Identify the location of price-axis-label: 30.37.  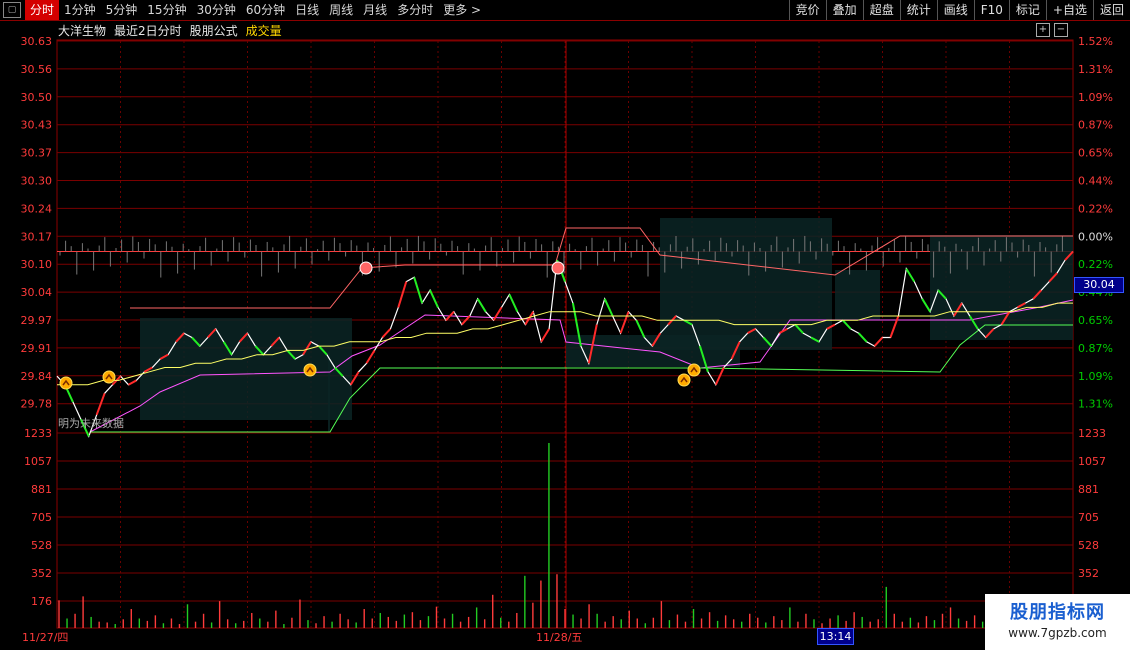
(37, 153).